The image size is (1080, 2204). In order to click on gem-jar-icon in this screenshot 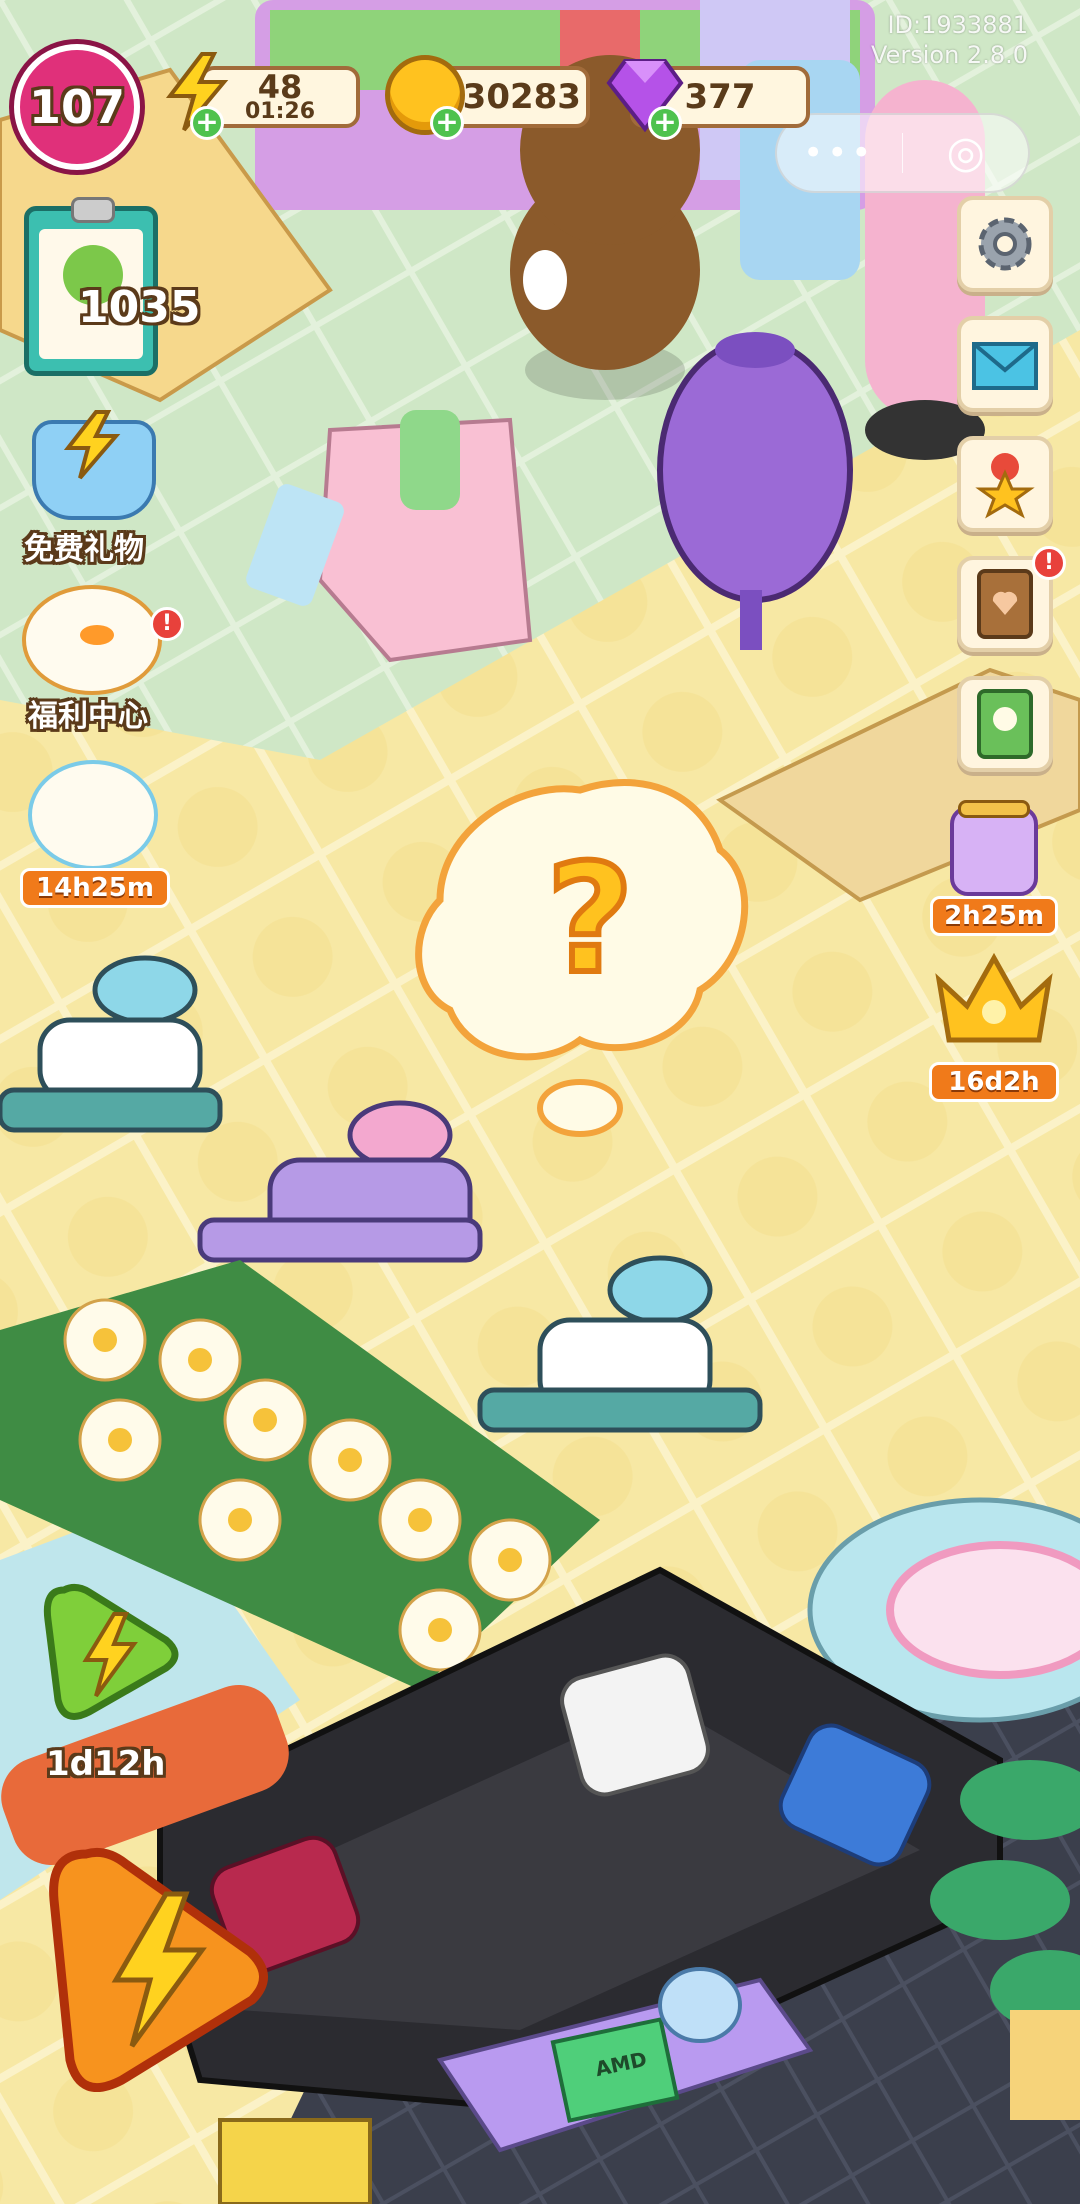, I will do `click(994, 851)`.